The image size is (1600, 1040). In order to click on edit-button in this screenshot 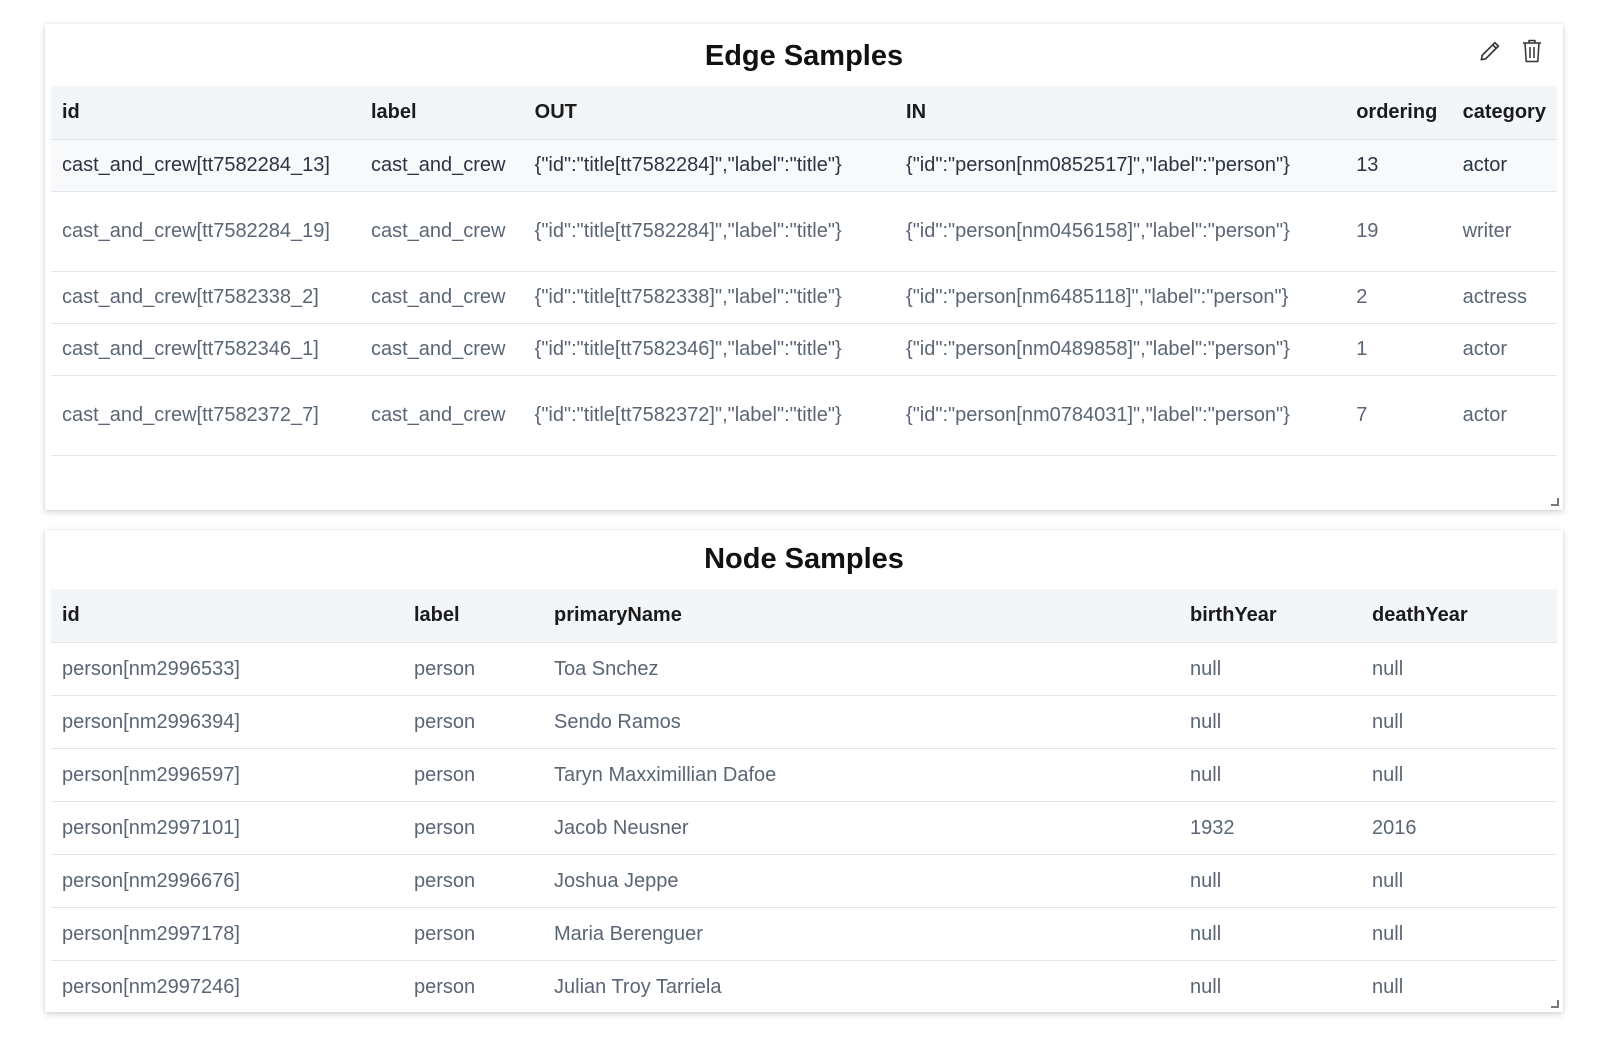, I will do `click(1490, 51)`.